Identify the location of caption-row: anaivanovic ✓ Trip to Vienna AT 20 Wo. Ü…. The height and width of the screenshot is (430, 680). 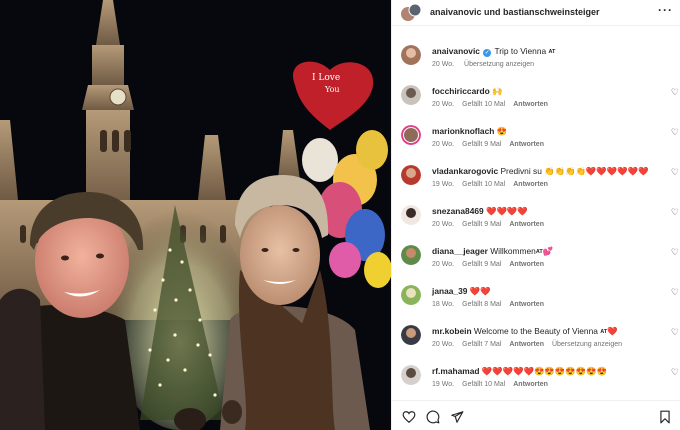
(536, 58).